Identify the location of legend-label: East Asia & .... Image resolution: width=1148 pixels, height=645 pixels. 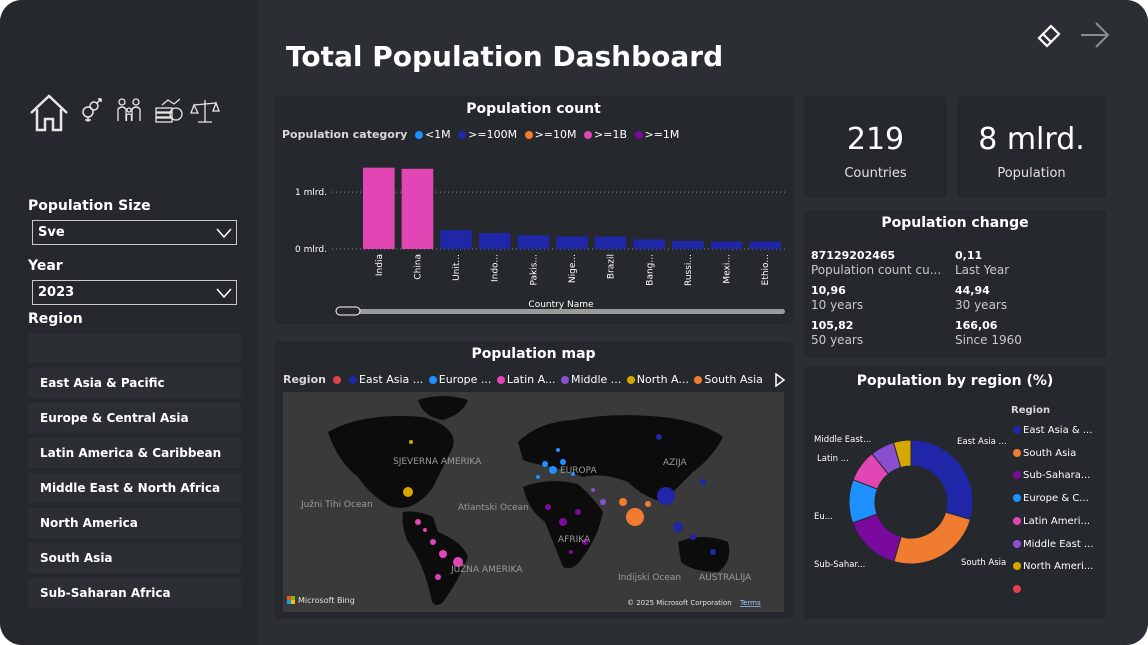
(1058, 430).